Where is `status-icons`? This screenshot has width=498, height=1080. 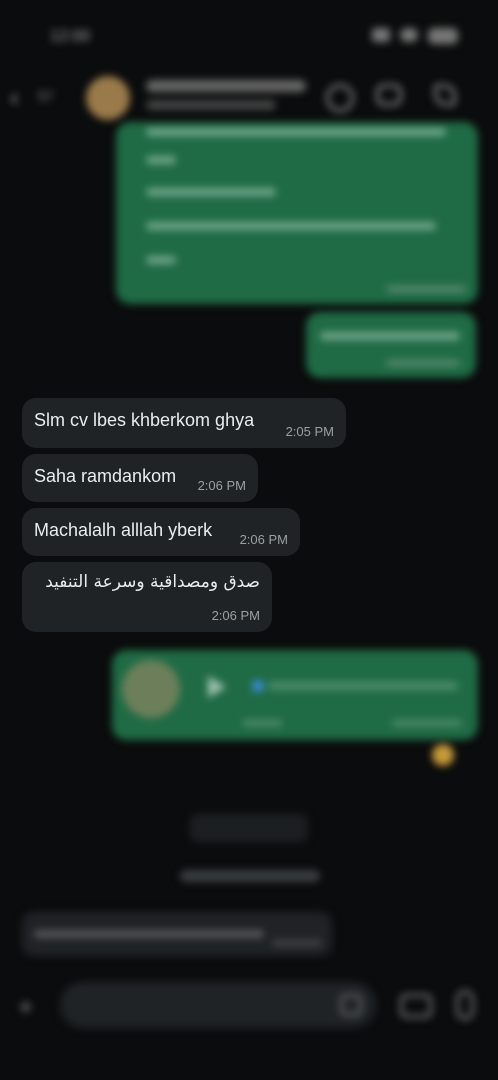 status-icons is located at coordinates (415, 36).